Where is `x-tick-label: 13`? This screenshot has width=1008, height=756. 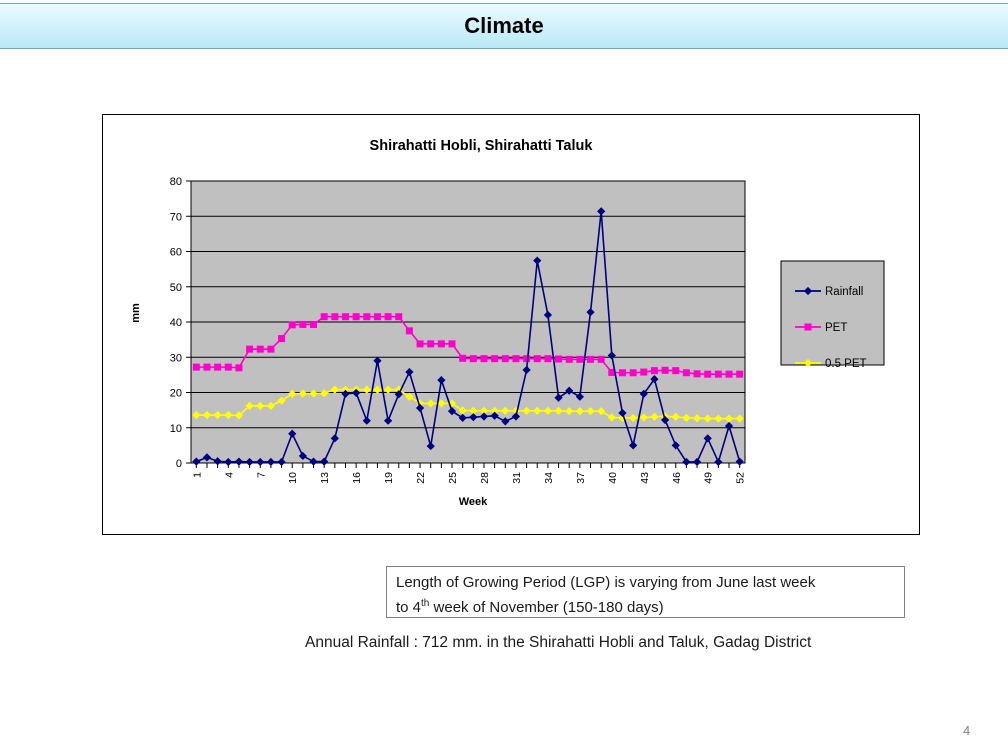 x-tick-label: 13 is located at coordinates (325, 478).